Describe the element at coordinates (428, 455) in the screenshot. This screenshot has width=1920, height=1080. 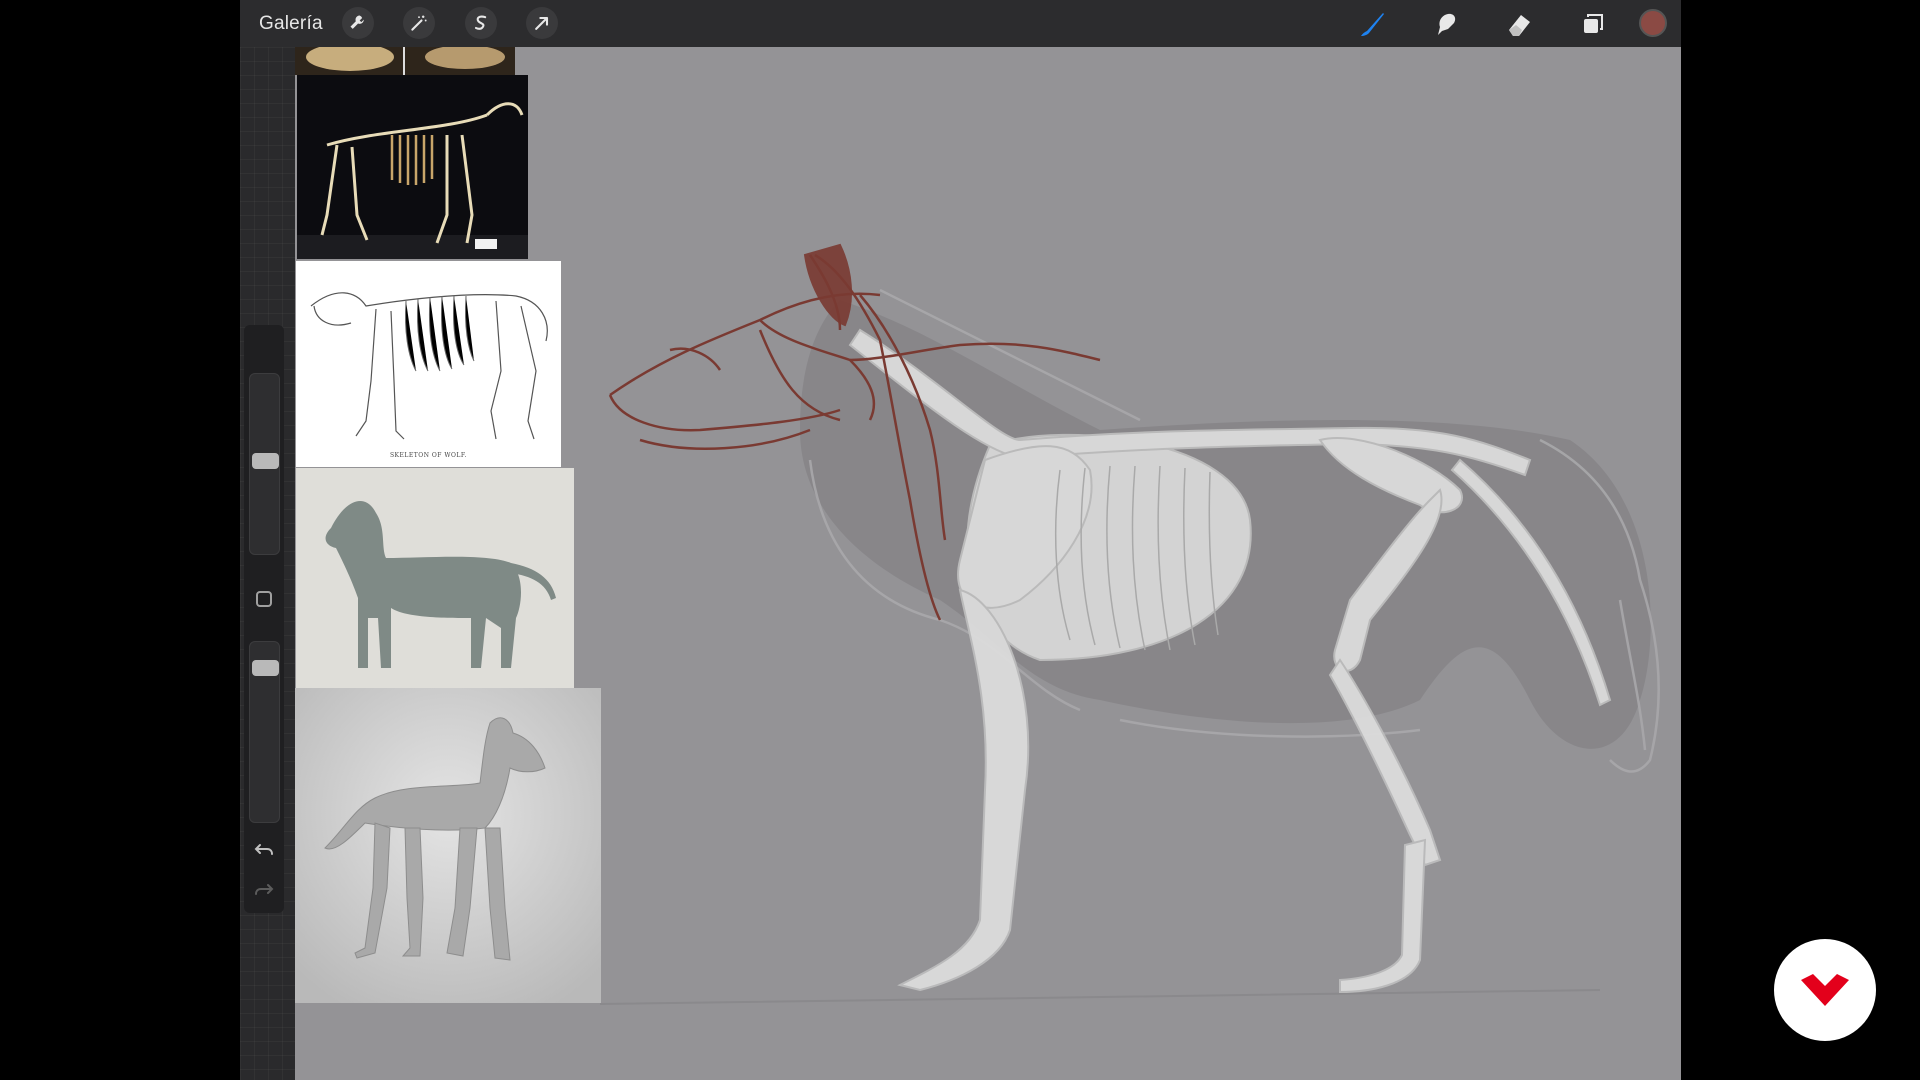
I see `engraving-caption: SKELETON OF WOLF.` at that location.